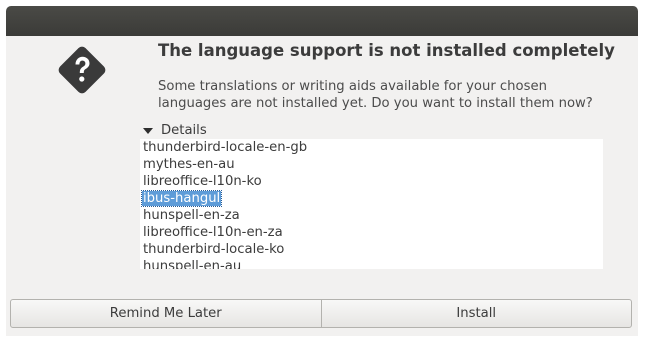  What do you see at coordinates (371, 249) in the screenshot?
I see `package-item: thunderbird-locale-ko` at bounding box center [371, 249].